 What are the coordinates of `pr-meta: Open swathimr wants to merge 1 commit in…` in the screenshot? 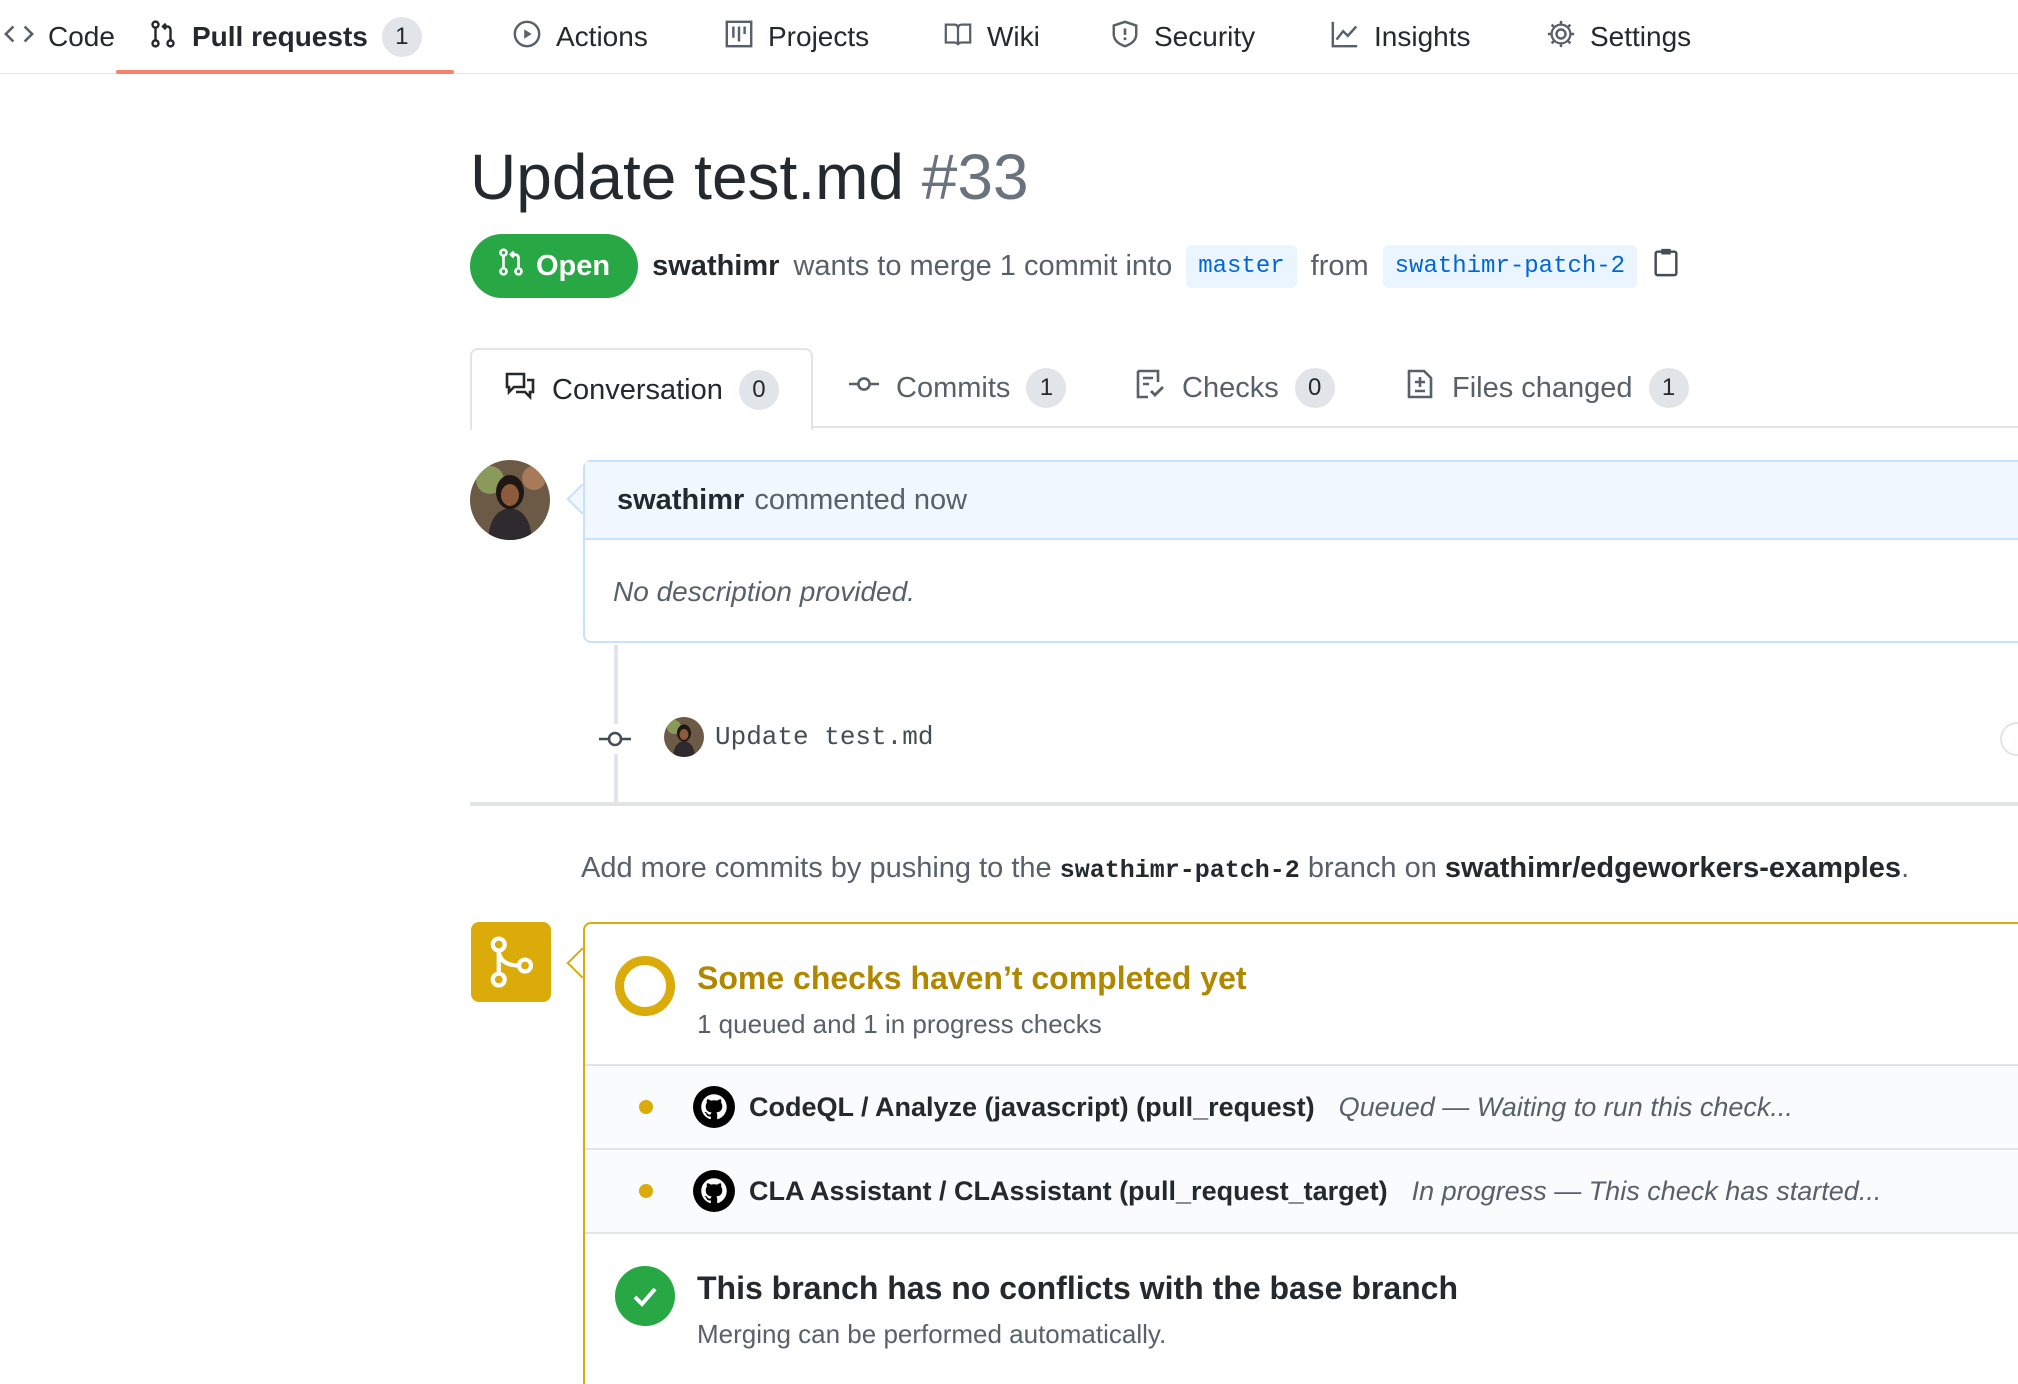 It's located at (1075, 266).